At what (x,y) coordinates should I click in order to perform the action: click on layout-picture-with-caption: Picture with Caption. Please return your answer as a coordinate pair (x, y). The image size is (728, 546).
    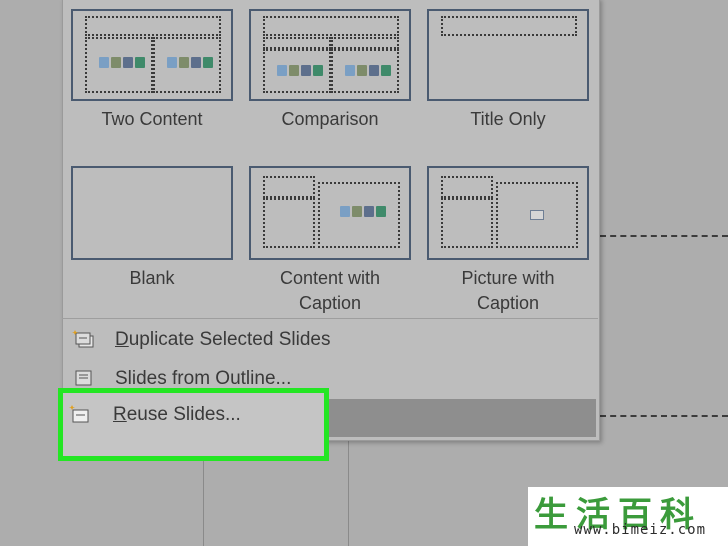
    Looking at the image, I should click on (508, 241).